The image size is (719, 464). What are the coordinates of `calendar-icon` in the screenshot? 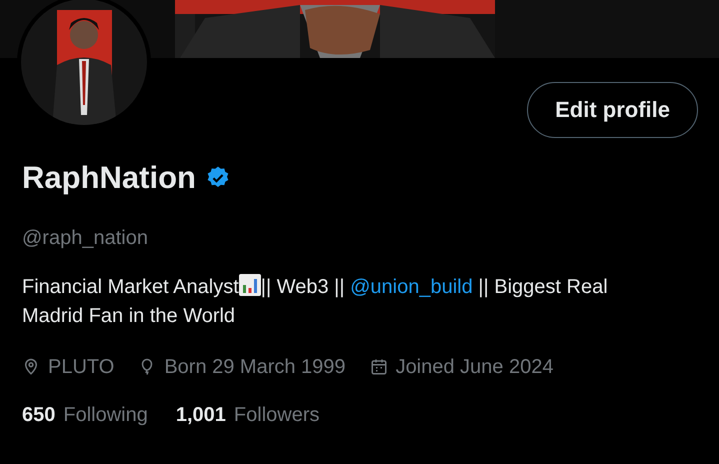 It's located at (379, 367).